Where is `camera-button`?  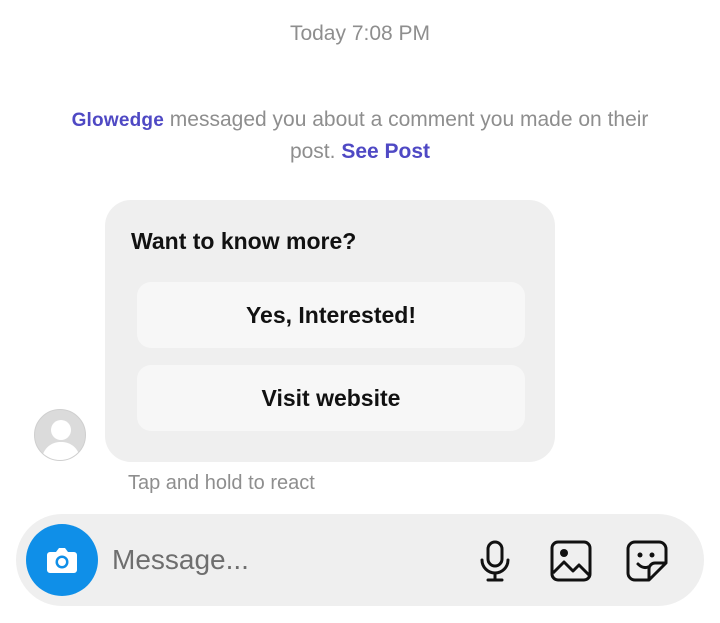 camera-button is located at coordinates (62, 560).